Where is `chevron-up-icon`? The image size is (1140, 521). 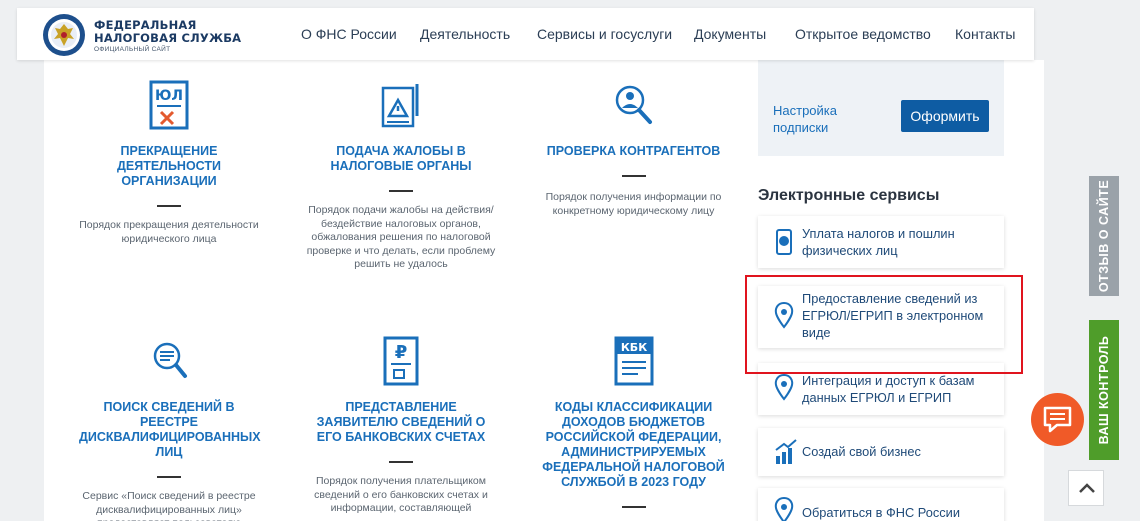 chevron-up-icon is located at coordinates (1087, 488).